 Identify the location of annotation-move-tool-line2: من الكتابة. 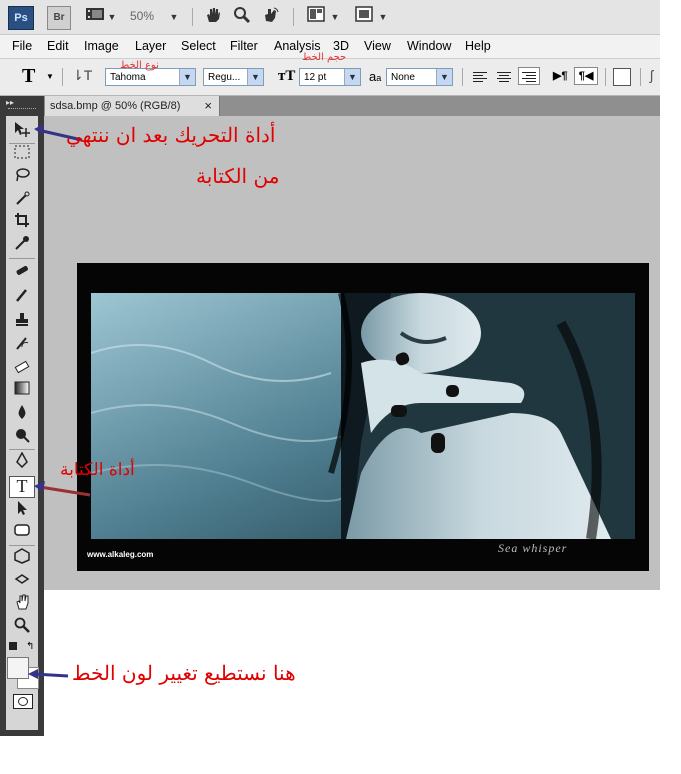
(238, 176).